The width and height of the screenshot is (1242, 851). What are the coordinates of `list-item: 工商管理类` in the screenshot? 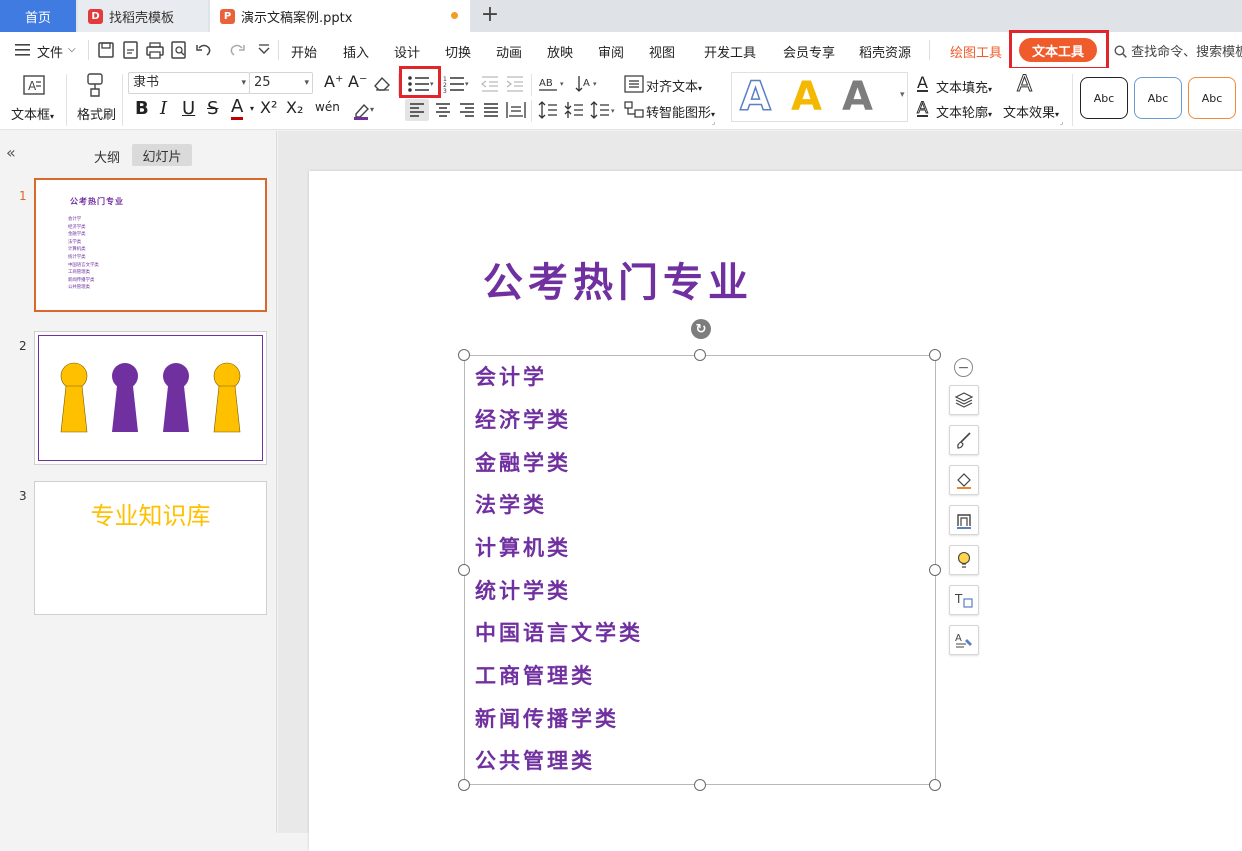 It's located at (535, 675).